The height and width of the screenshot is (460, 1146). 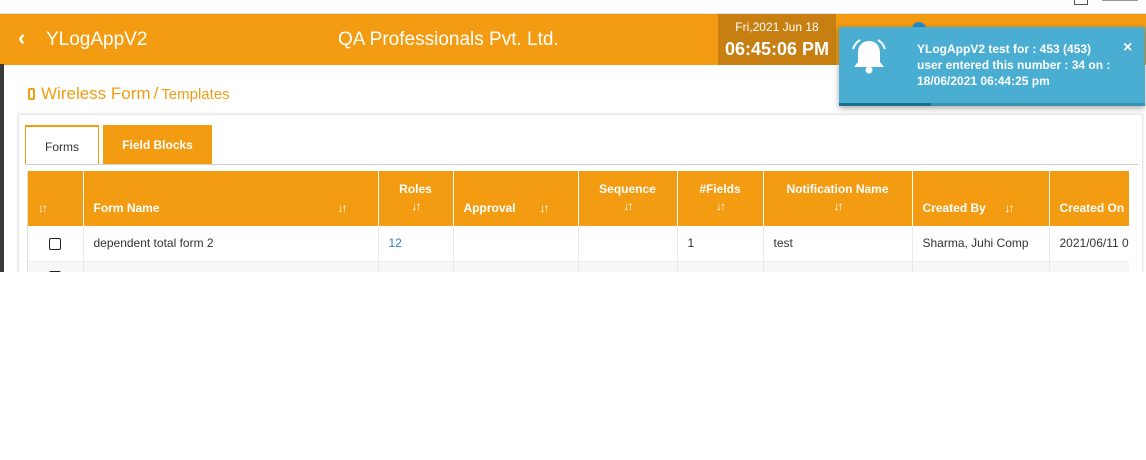 I want to click on clock-time: 06:45:06 PM, so click(x=777, y=49).